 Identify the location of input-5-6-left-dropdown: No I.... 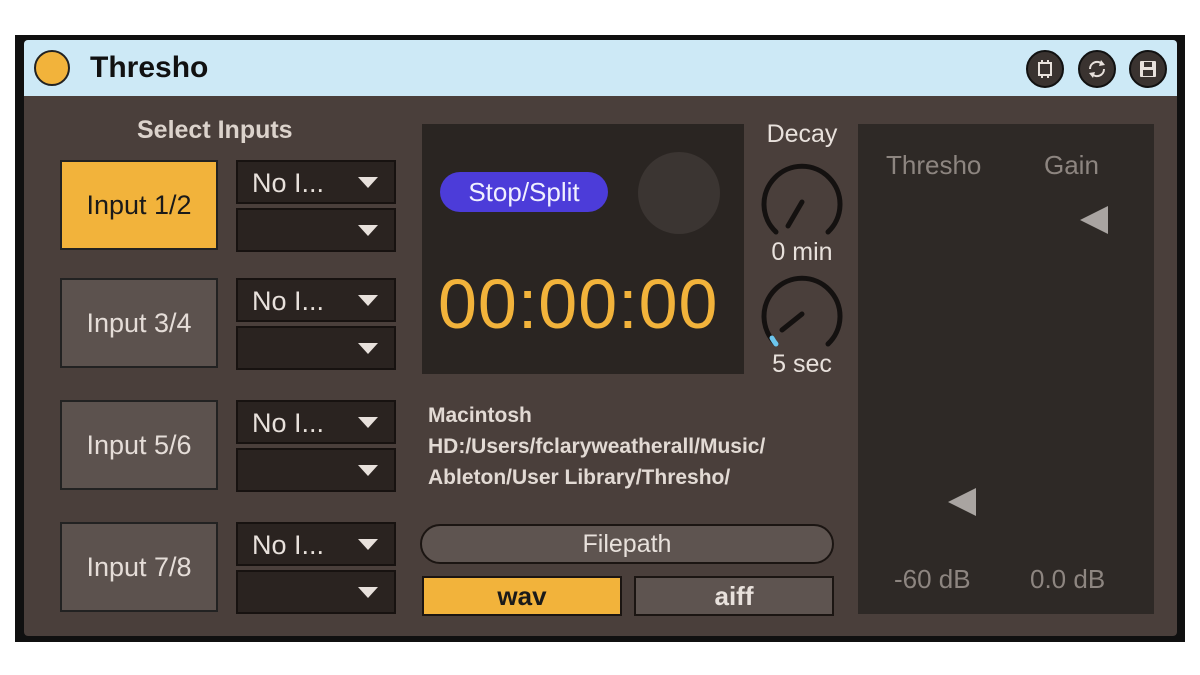
(316, 422).